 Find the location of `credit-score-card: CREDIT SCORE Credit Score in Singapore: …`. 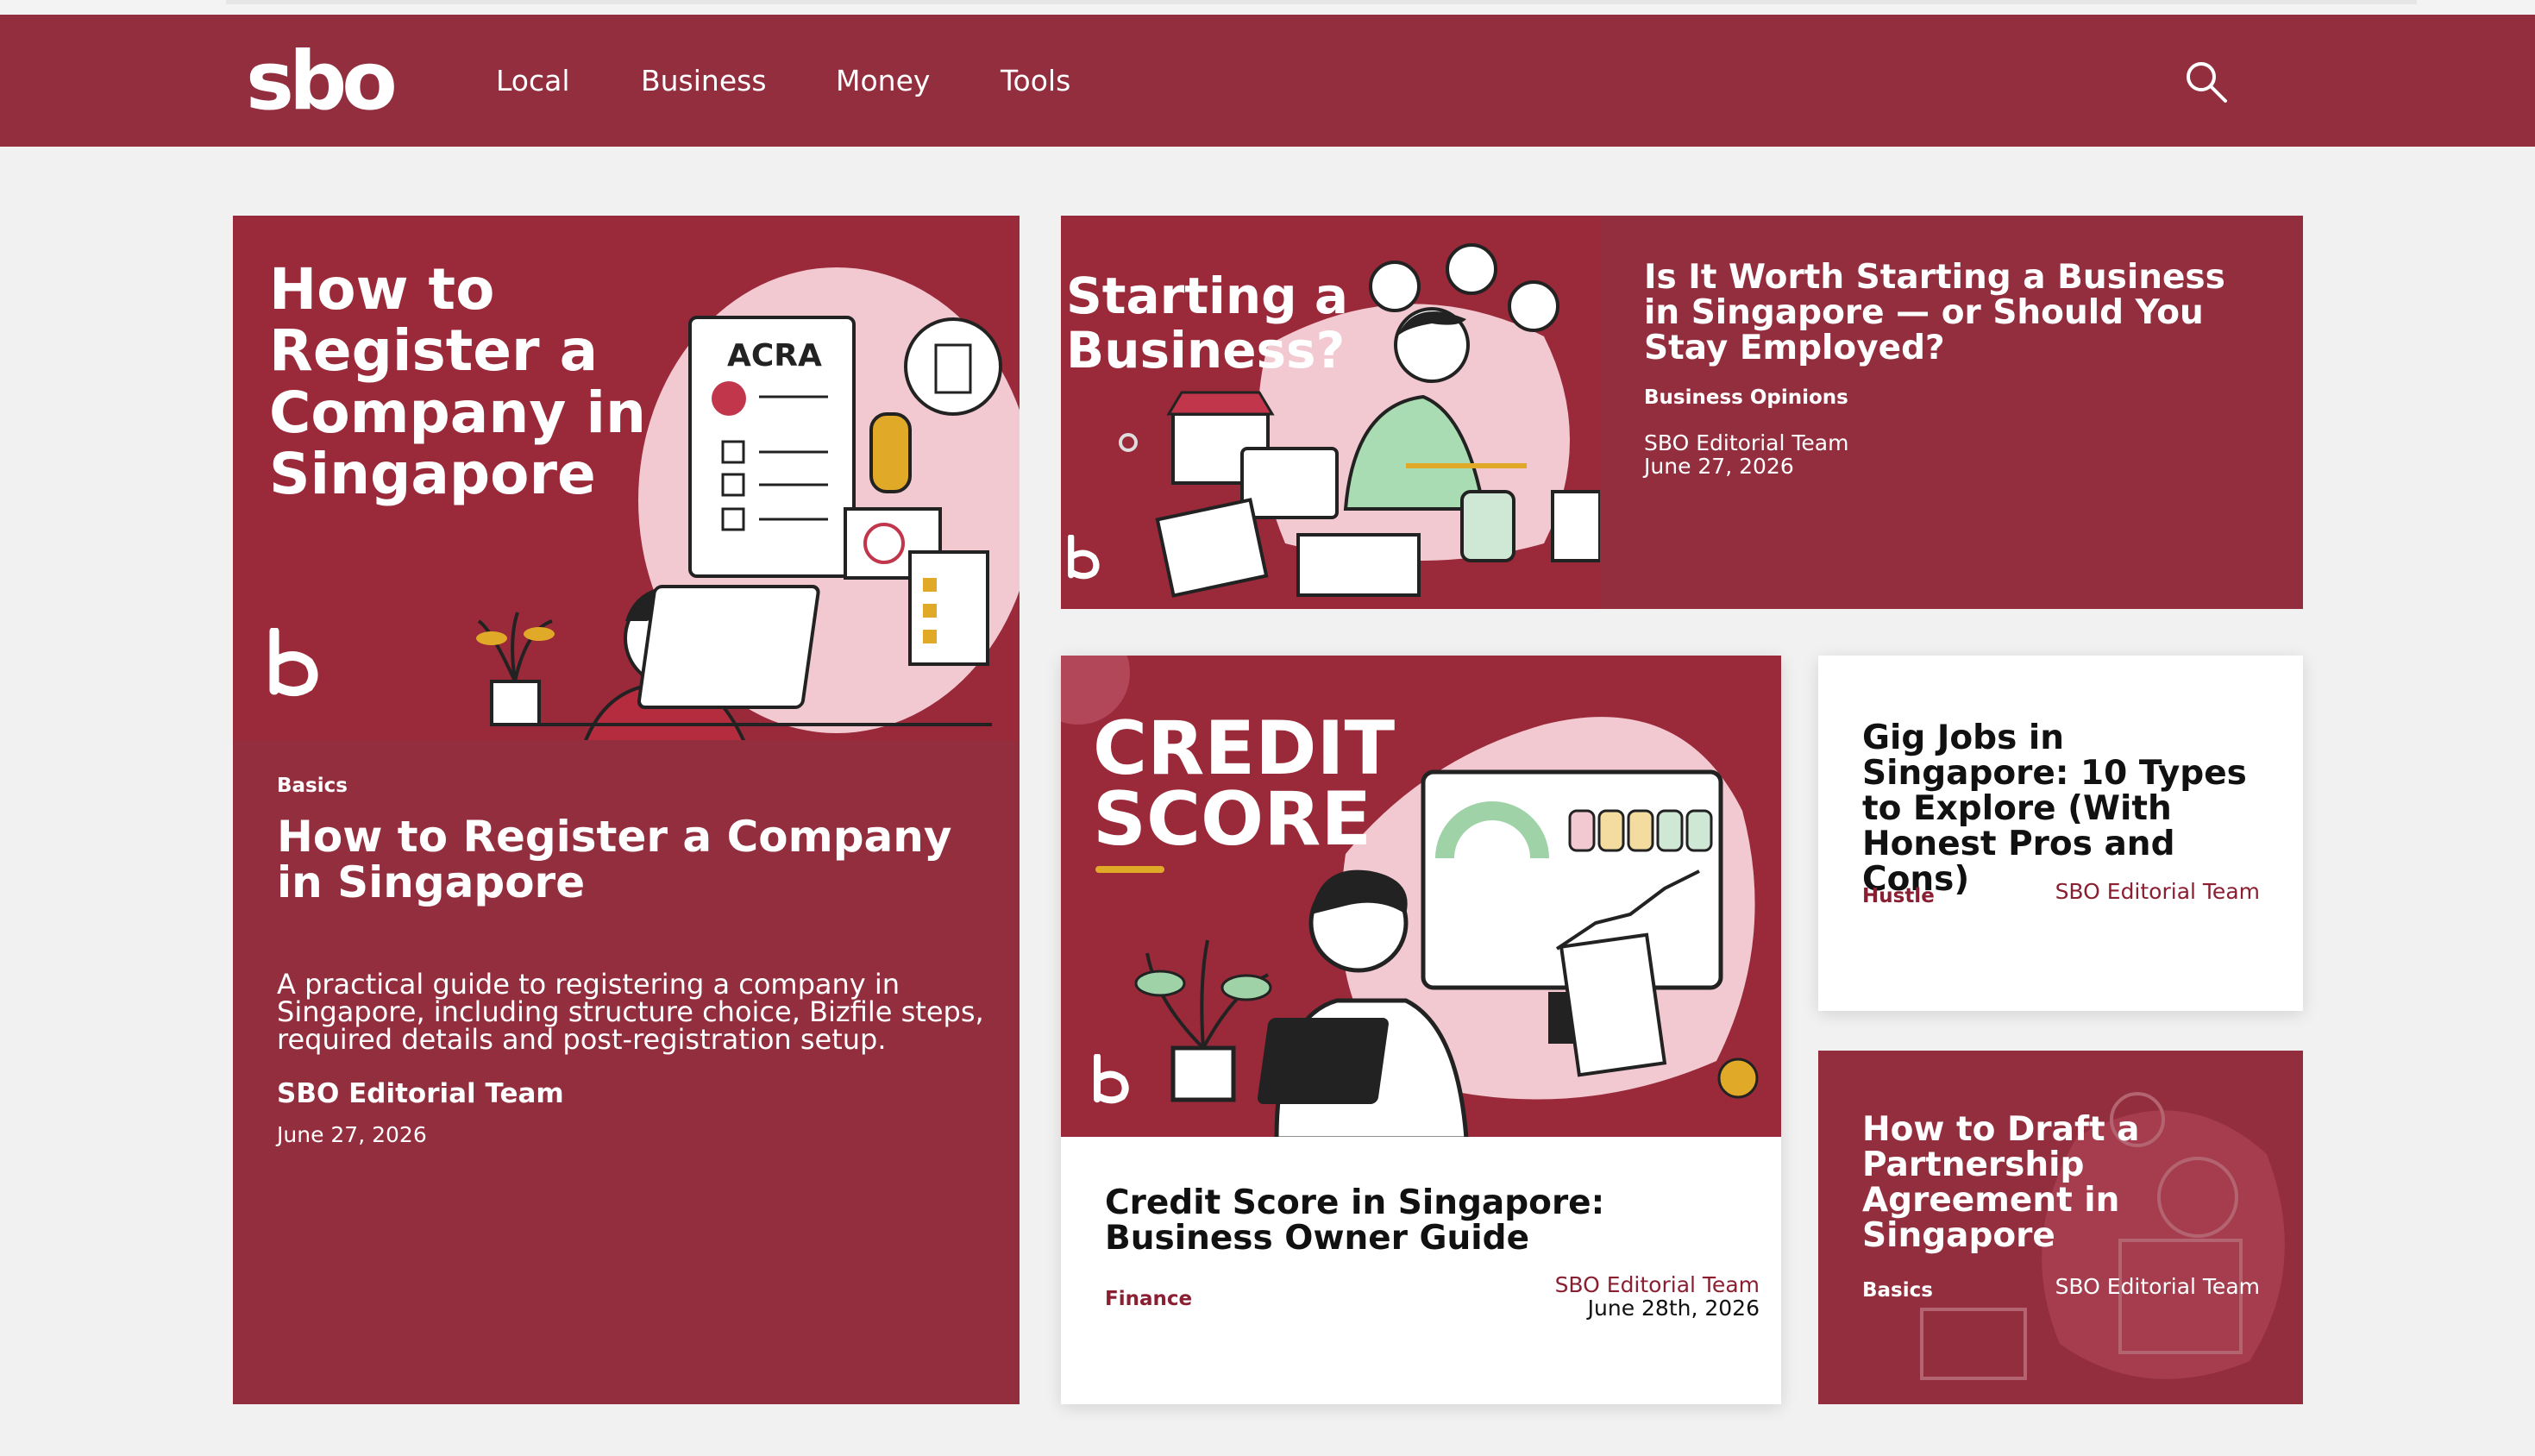

credit-score-card: CREDIT SCORE Credit Score in Singapore: … is located at coordinates (1421, 1030).